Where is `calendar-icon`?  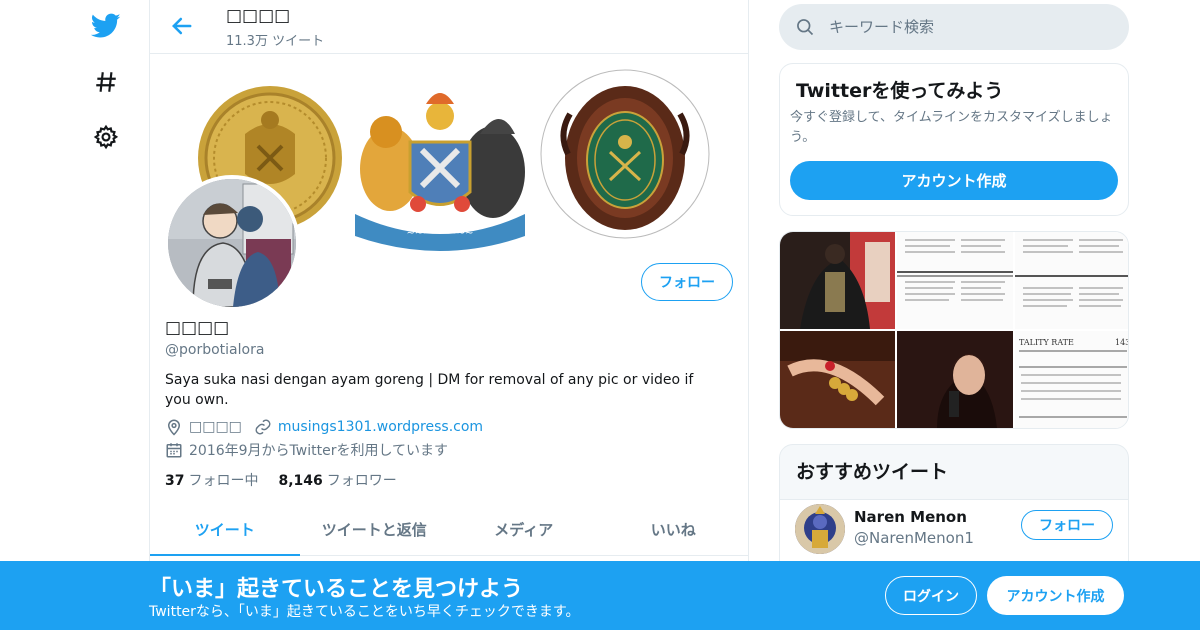 calendar-icon is located at coordinates (174, 450).